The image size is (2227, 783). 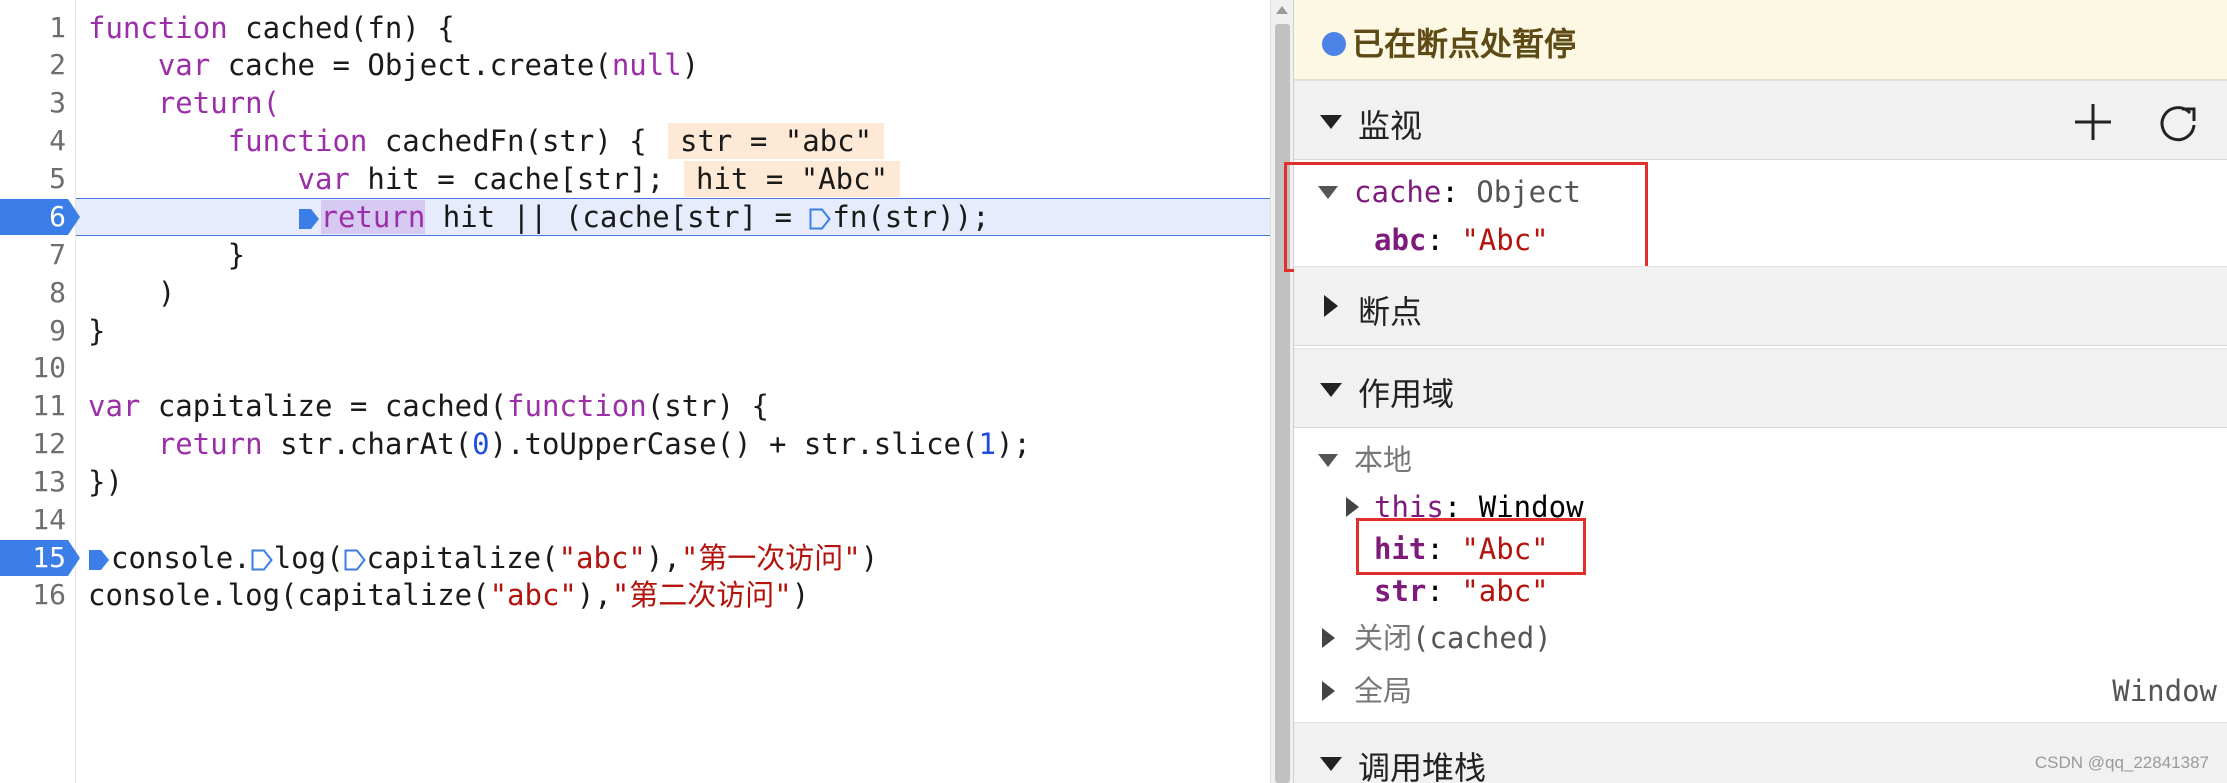 What do you see at coordinates (33, 28) in the screenshot?
I see `line-number: 1` at bounding box center [33, 28].